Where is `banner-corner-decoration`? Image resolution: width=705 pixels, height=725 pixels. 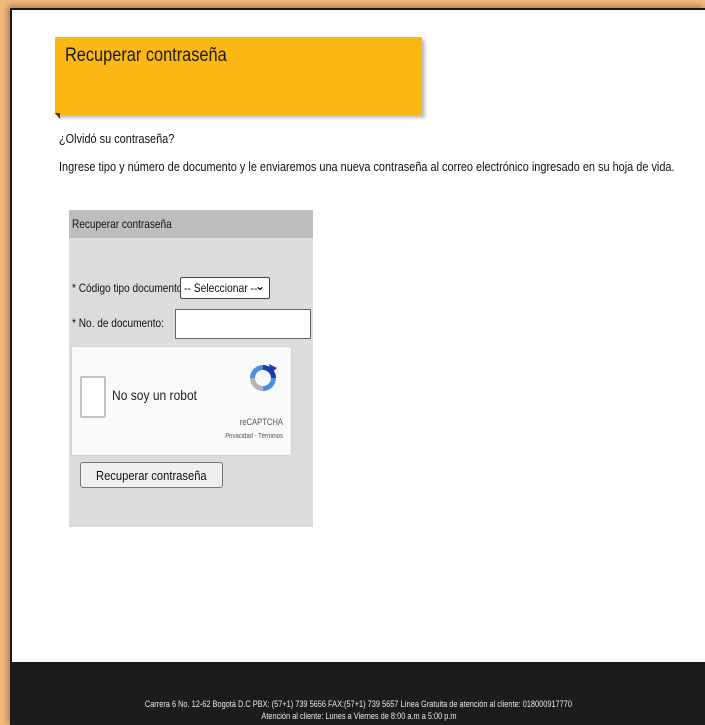
banner-corner-decoration is located at coordinates (57, 116).